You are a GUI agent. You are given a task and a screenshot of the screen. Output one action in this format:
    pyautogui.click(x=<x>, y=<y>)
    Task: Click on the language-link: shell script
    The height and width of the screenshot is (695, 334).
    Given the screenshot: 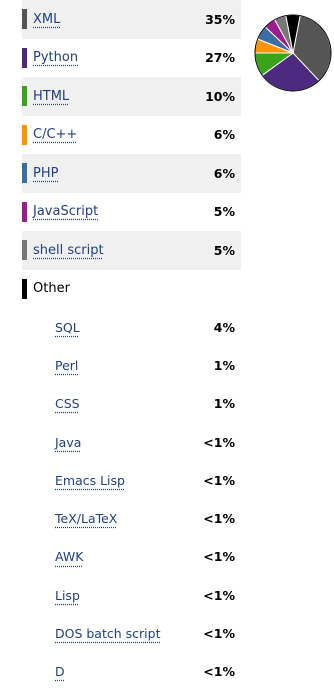 What is the action you would take?
    pyautogui.click(x=68, y=250)
    